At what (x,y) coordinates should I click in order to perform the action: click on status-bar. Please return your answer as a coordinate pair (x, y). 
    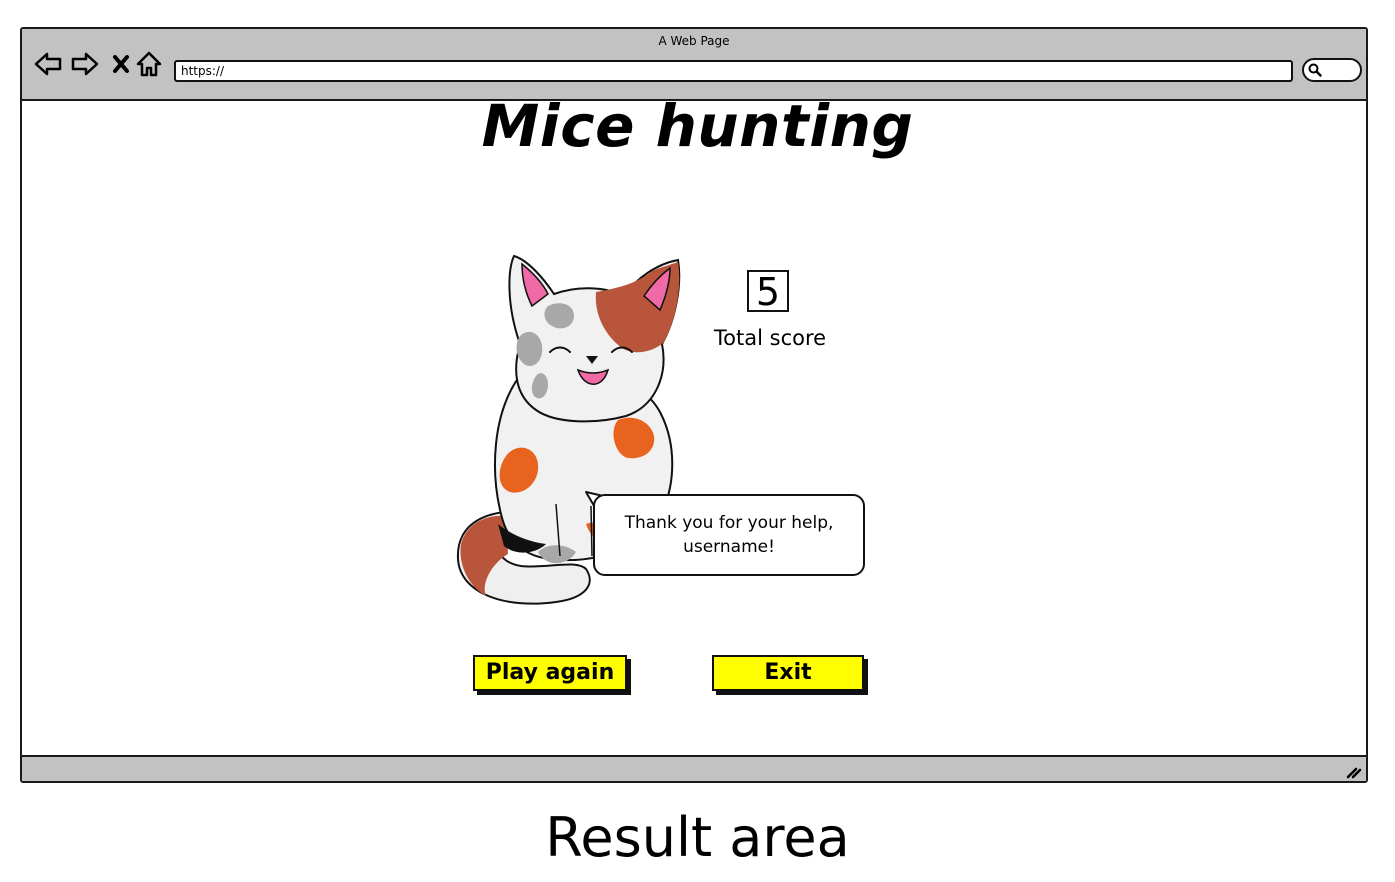
    Looking at the image, I should click on (694, 768).